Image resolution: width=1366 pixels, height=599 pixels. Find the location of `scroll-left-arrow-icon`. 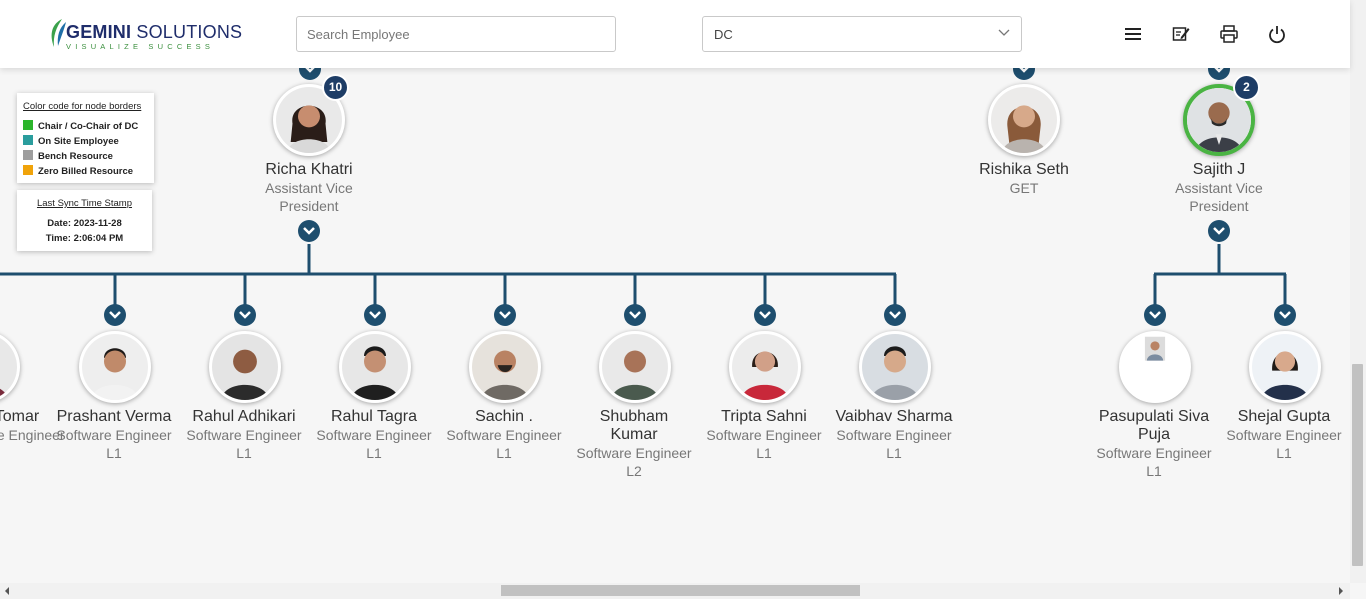

scroll-left-arrow-icon is located at coordinates (7, 591).